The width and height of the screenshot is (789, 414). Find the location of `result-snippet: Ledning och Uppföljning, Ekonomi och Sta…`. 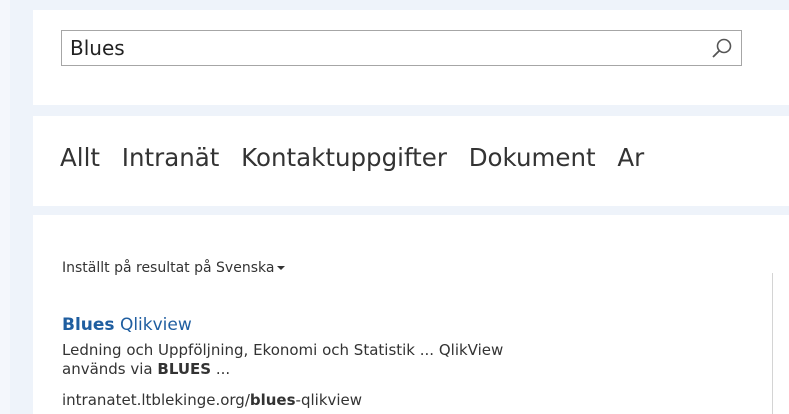

result-snippet: Ledning och Uppföljning, Ekonomi och Sta… is located at coordinates (382, 360).